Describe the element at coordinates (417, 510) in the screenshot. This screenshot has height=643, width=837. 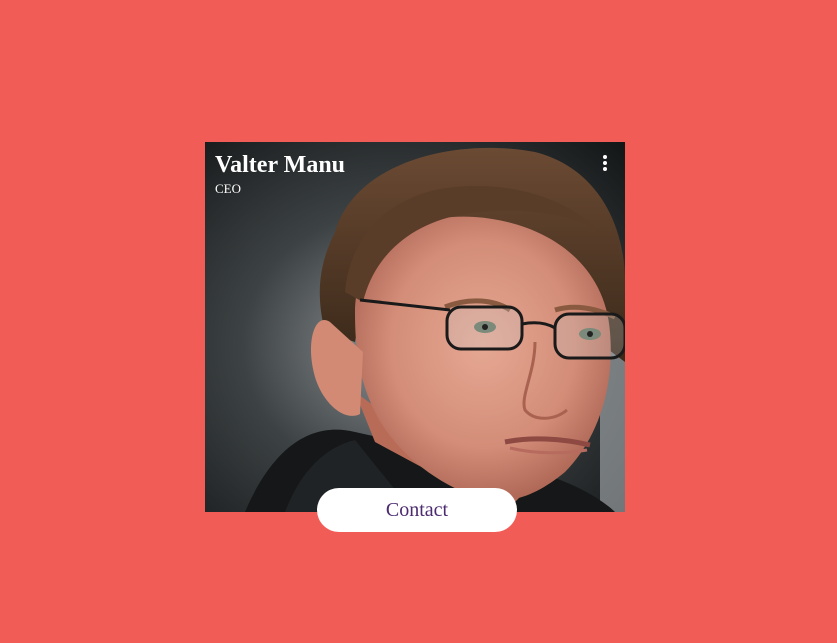
I see `contact-button: Contact` at that location.